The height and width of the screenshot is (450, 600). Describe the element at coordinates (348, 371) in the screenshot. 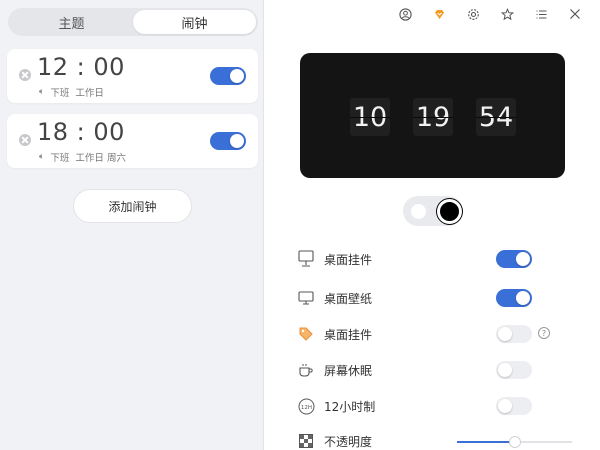

I see `setting-label: 屏幕休眠` at that location.